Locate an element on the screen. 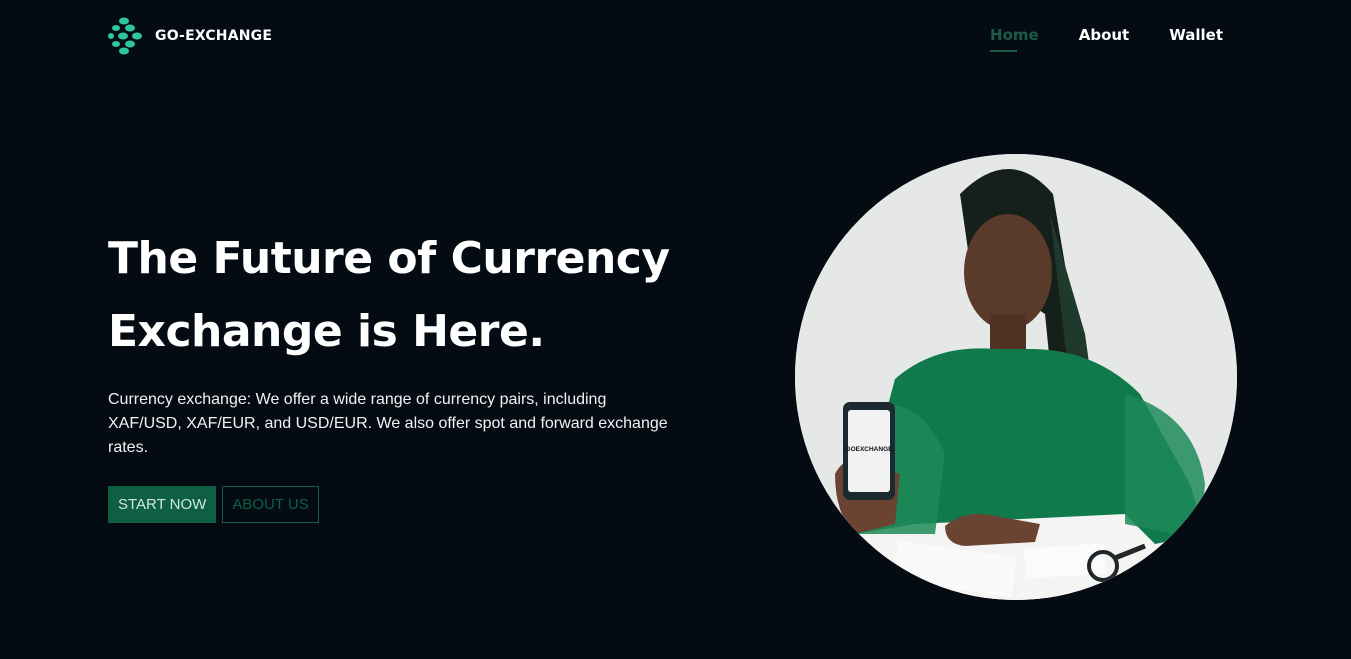  brand-name: GO-EXCHANGE is located at coordinates (214, 36).